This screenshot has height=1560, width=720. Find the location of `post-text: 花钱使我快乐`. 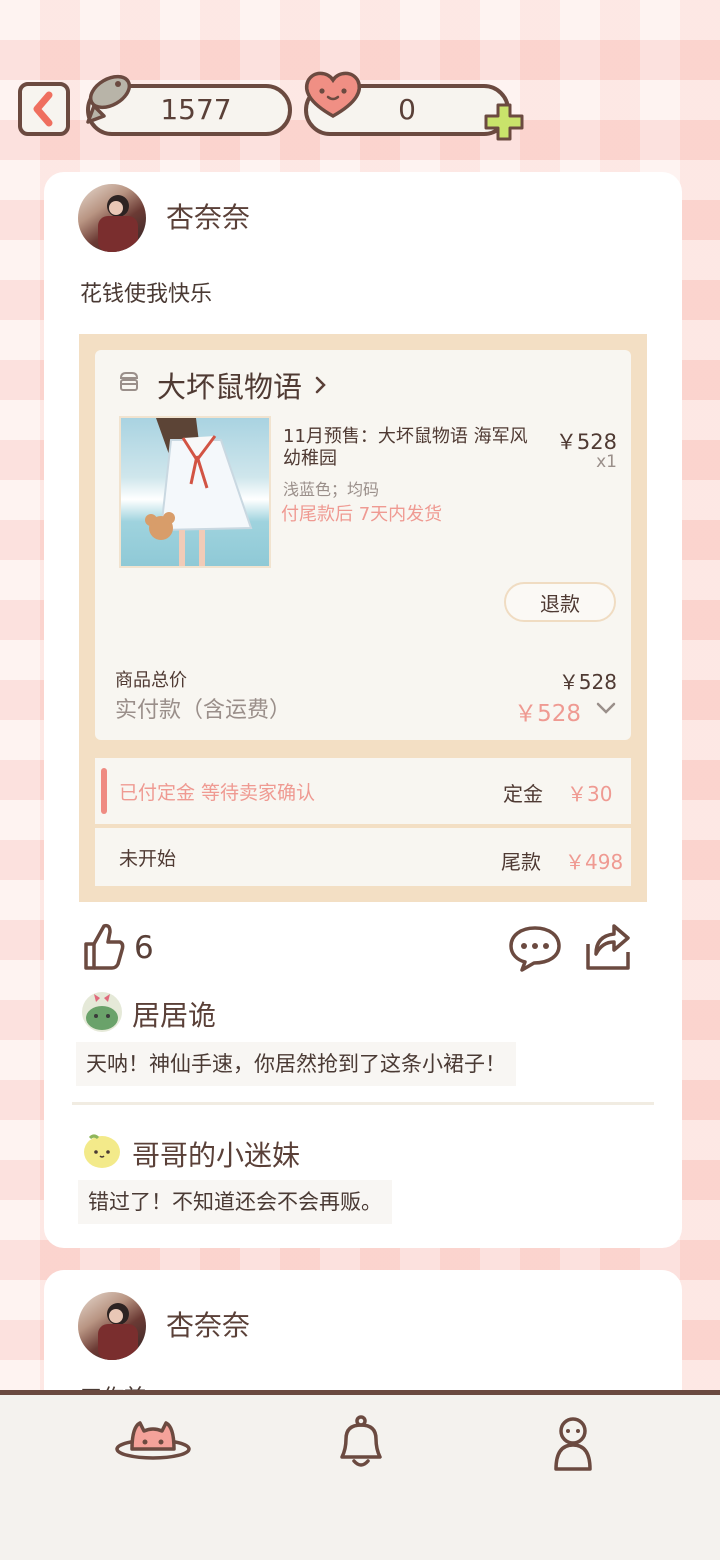

post-text: 花钱使我快乐 is located at coordinates (146, 294).